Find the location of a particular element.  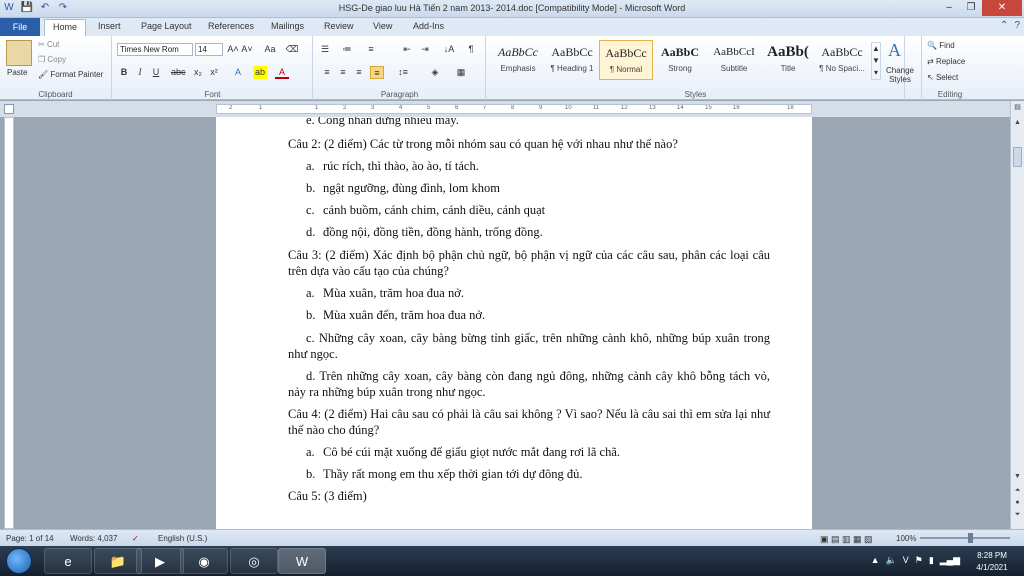

tab-file: File is located at coordinates (20, 27).